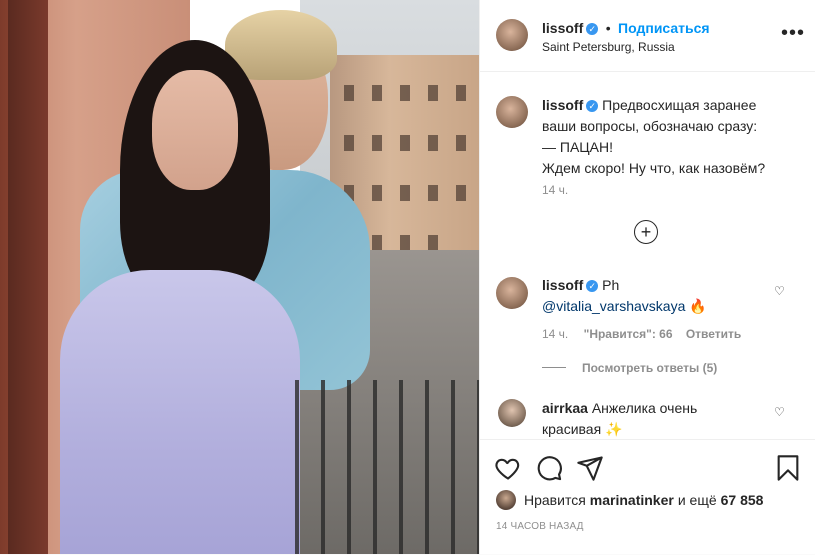  I want to click on caption-time: 14 ч., so click(555, 190).